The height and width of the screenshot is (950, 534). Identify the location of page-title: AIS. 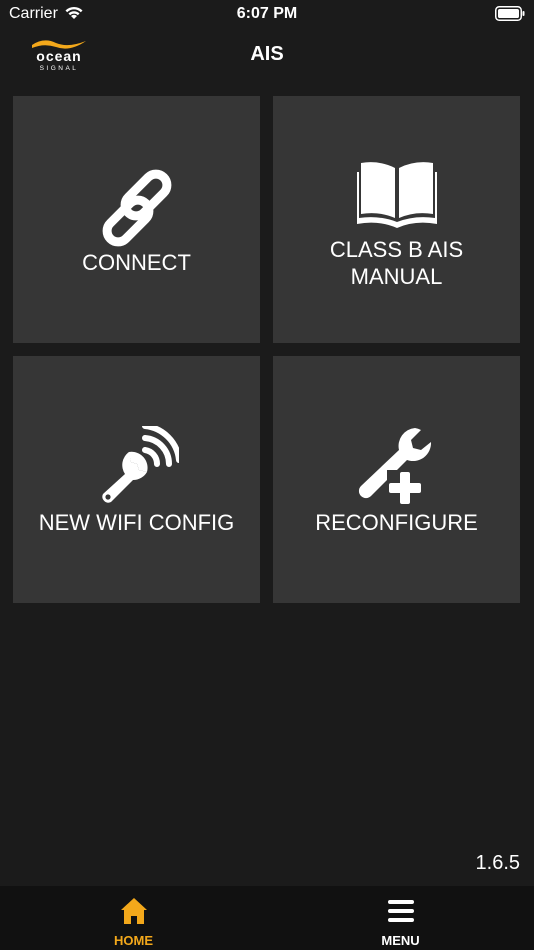
(267, 54).